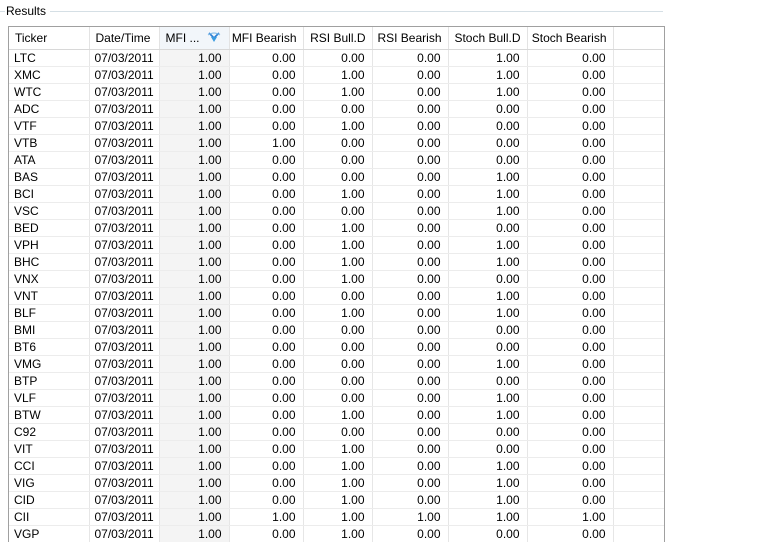 The height and width of the screenshot is (542, 768). What do you see at coordinates (336, 92) in the screenshot?
I see `table-row: WTC07/03/20111.000.001.000.001.000.00` at bounding box center [336, 92].